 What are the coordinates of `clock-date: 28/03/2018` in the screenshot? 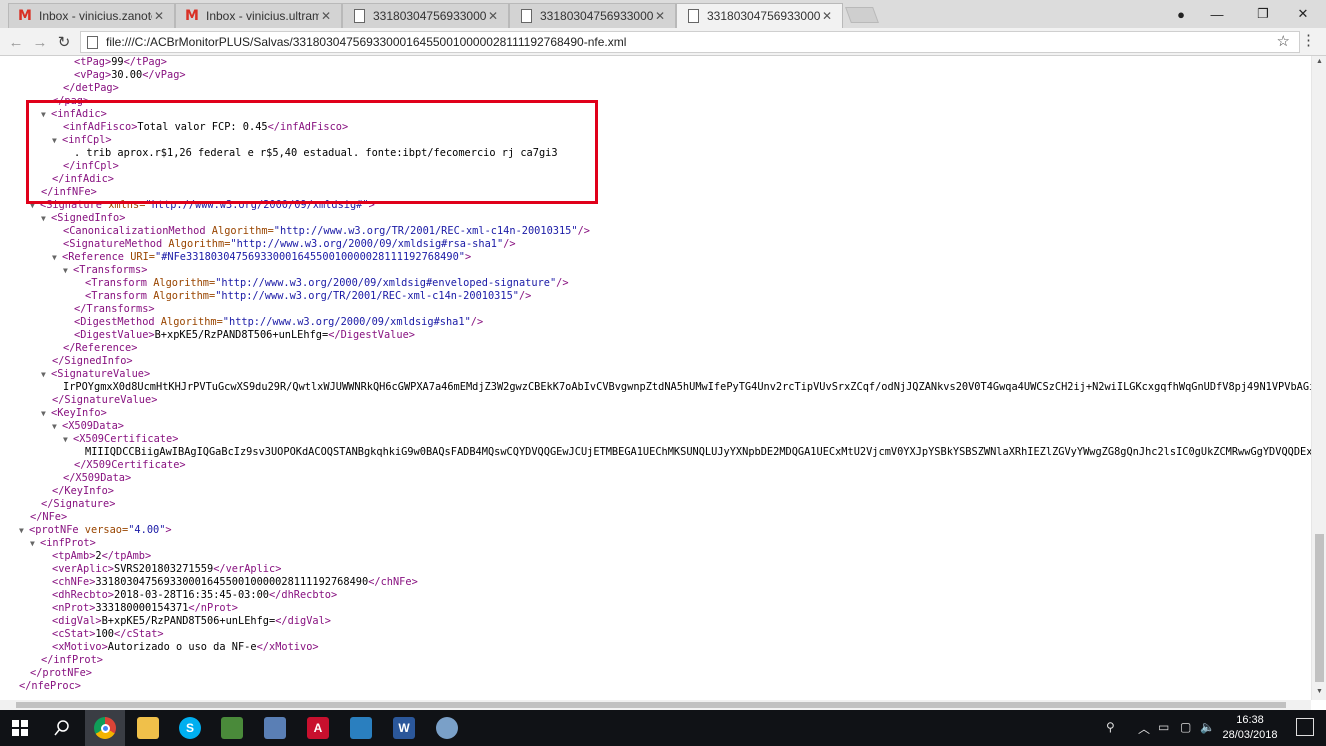 It's located at (1250, 735).